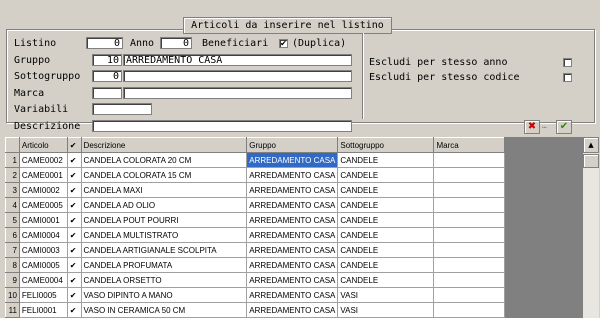  I want to click on col-header-marca: Marca, so click(469, 145).